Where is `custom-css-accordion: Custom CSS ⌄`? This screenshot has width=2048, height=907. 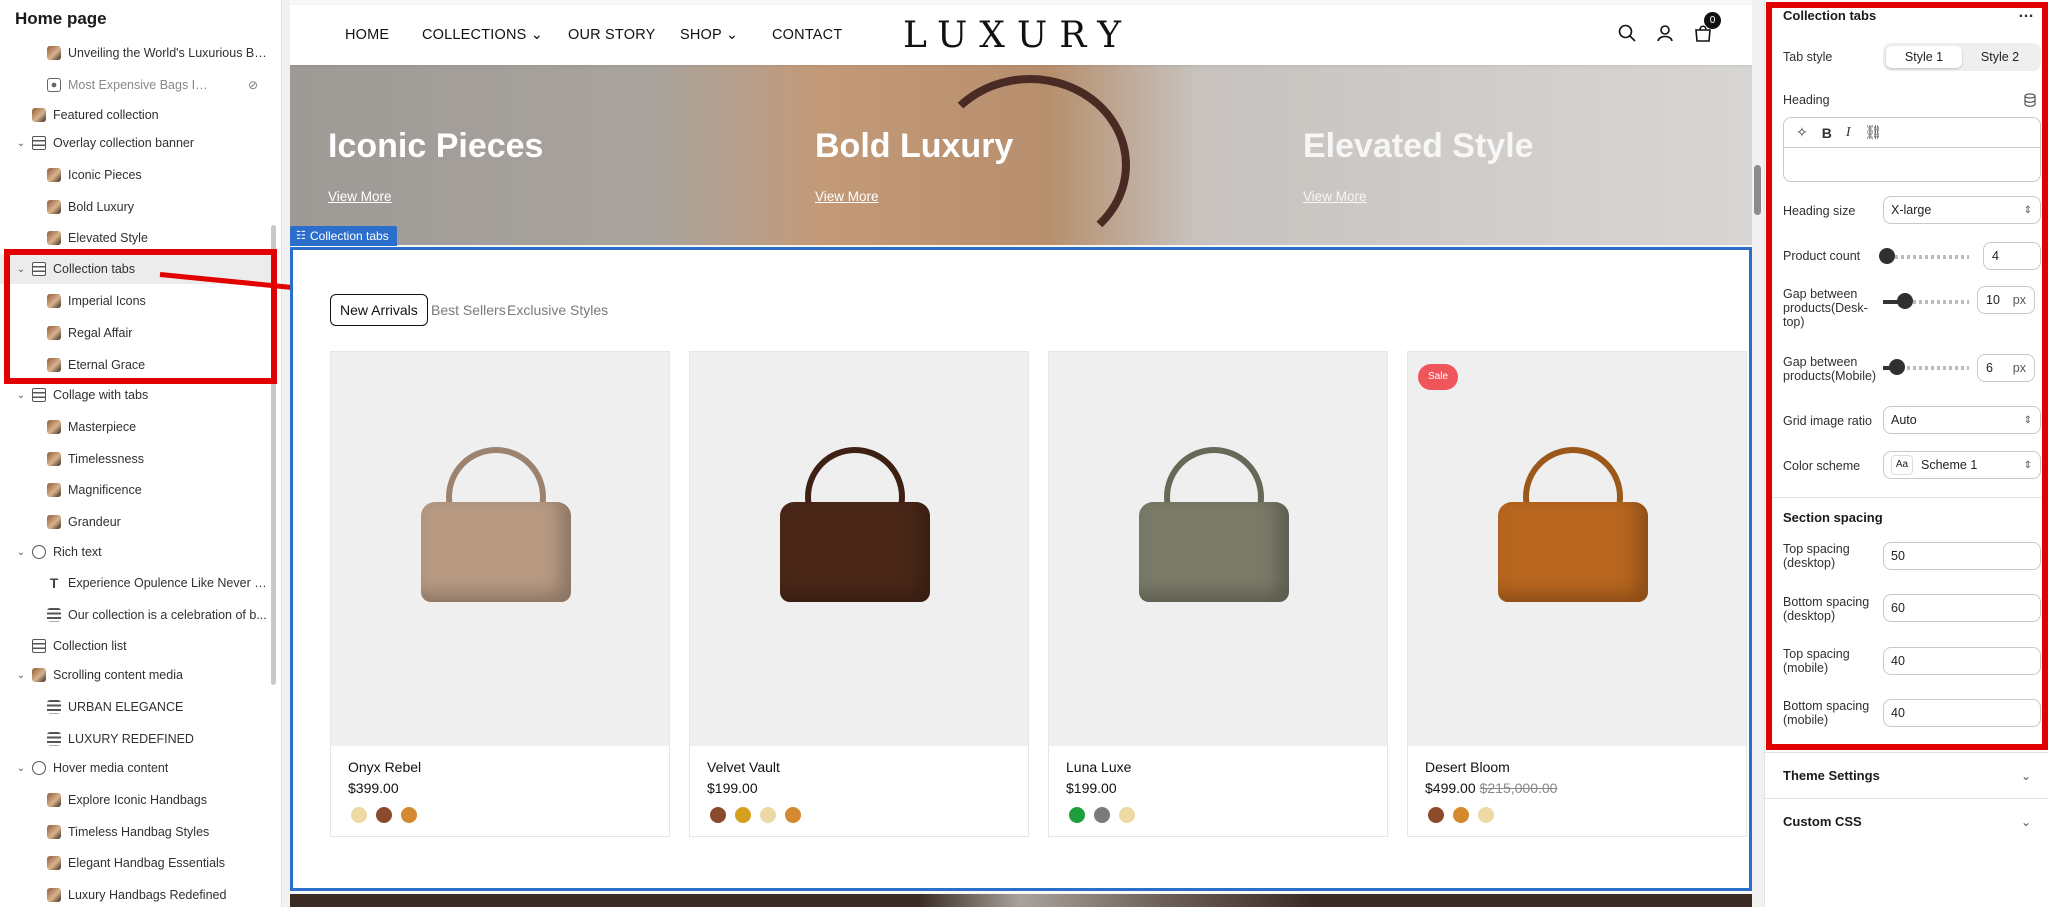 custom-css-accordion: Custom CSS ⌄ is located at coordinates (1906, 821).